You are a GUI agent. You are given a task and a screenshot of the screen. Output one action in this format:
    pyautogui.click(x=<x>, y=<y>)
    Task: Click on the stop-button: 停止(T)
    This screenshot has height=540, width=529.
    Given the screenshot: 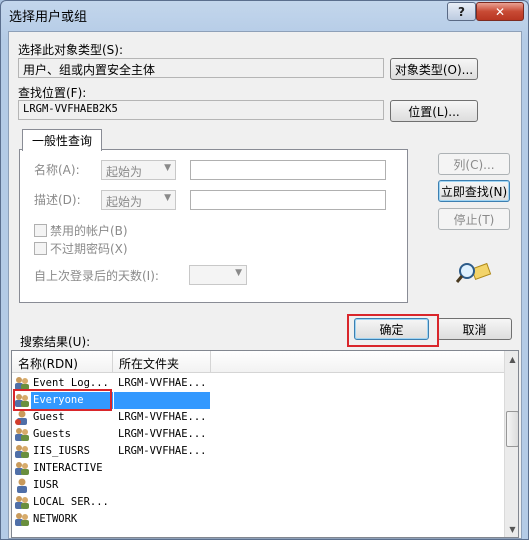 What is the action you would take?
    pyautogui.click(x=474, y=219)
    